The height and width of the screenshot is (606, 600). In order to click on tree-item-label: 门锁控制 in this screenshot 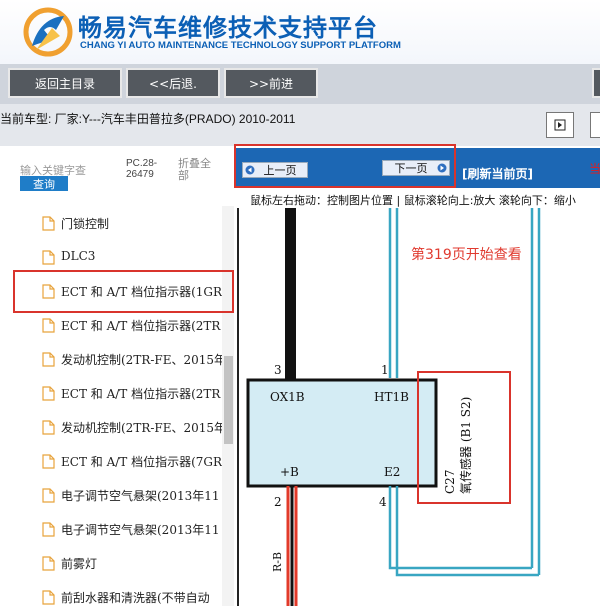, I will do `click(85, 224)`.